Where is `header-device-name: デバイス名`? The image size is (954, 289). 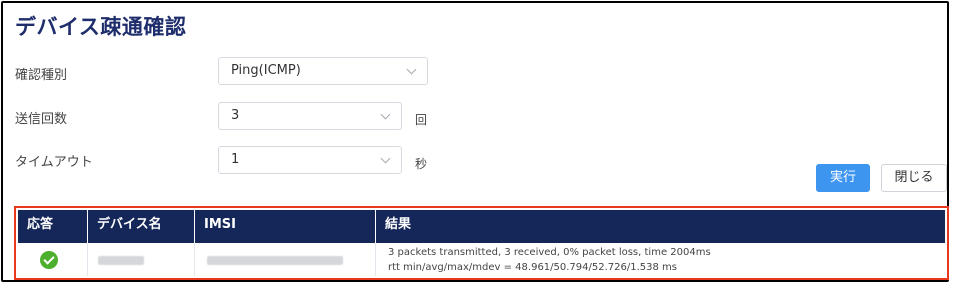
header-device-name: デバイス名 is located at coordinates (141, 226).